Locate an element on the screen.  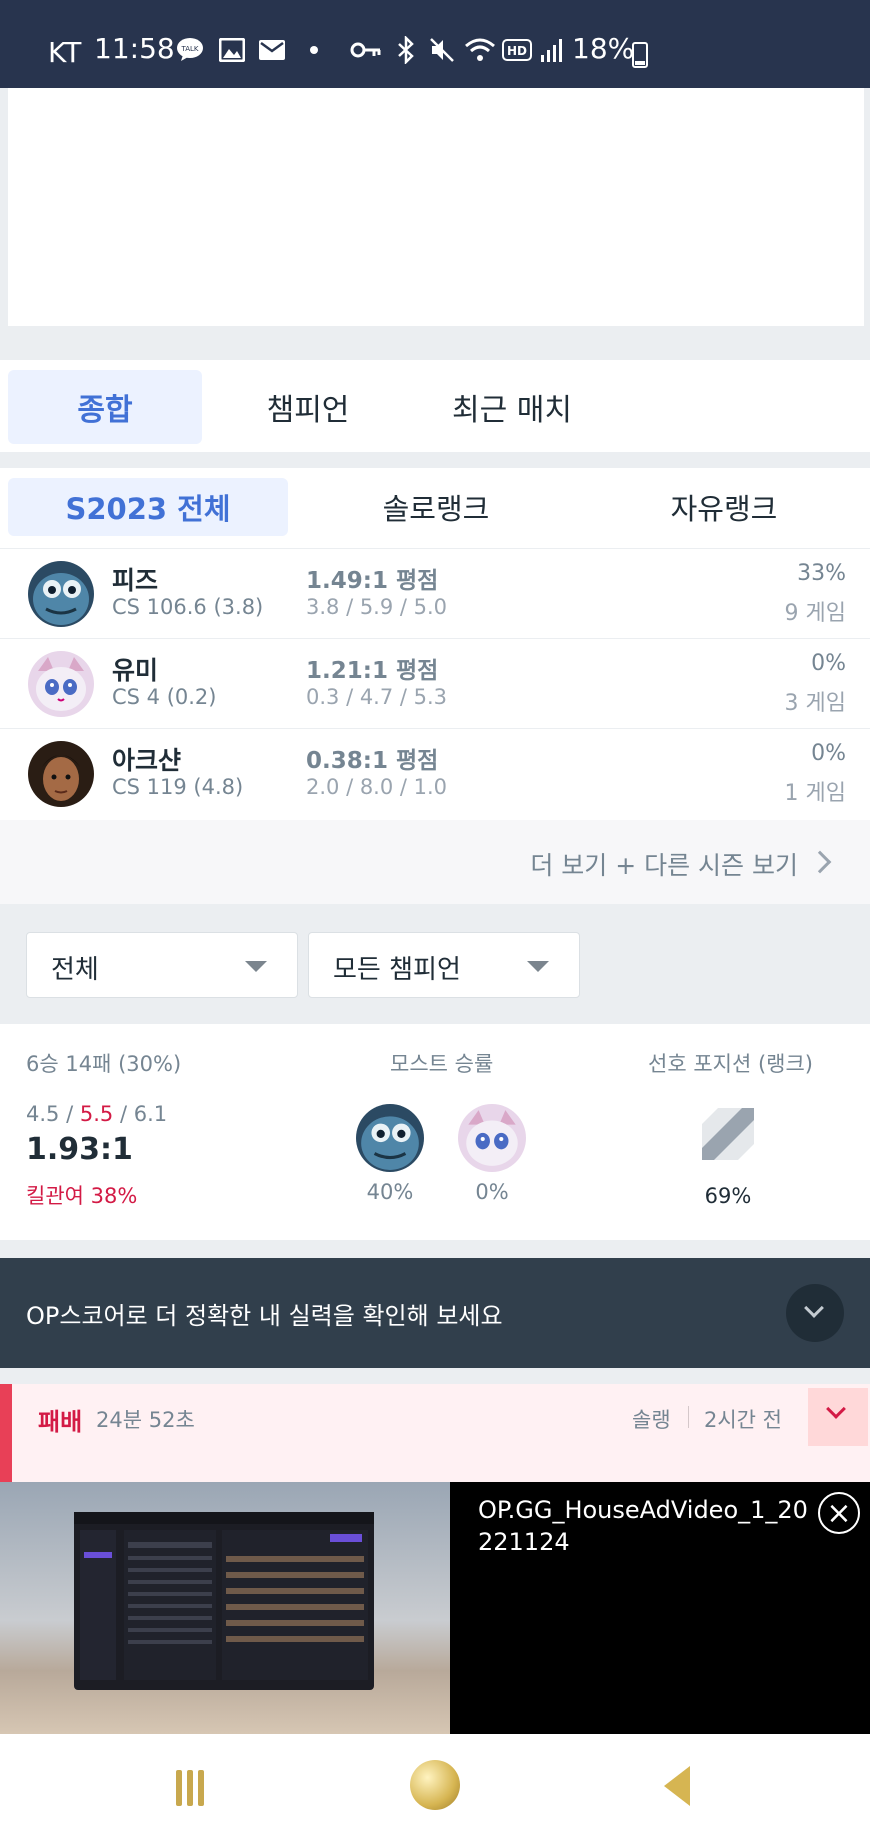
avg-assists: 6.1 is located at coordinates (150, 1114).